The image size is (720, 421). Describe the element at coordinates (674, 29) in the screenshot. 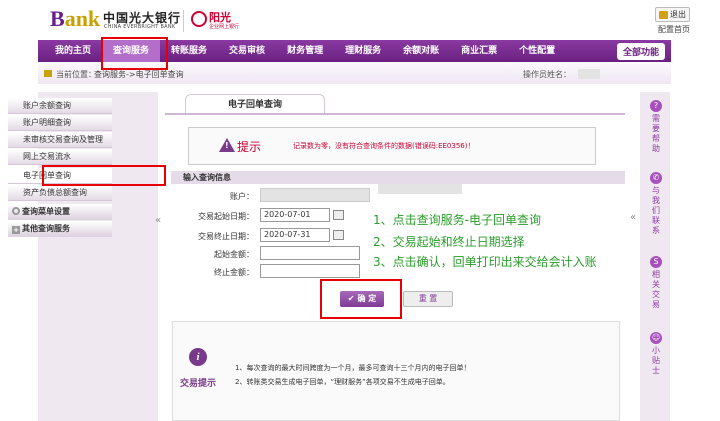

I see `config-homepage-link: 配置首页` at that location.